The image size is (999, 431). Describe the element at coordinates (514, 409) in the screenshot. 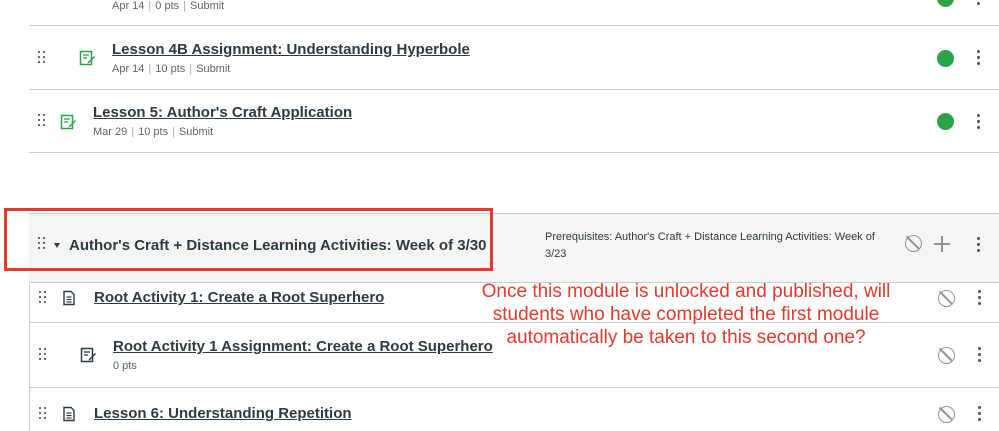

I see `module-item: Lesson 6: Understanding Repetition` at that location.